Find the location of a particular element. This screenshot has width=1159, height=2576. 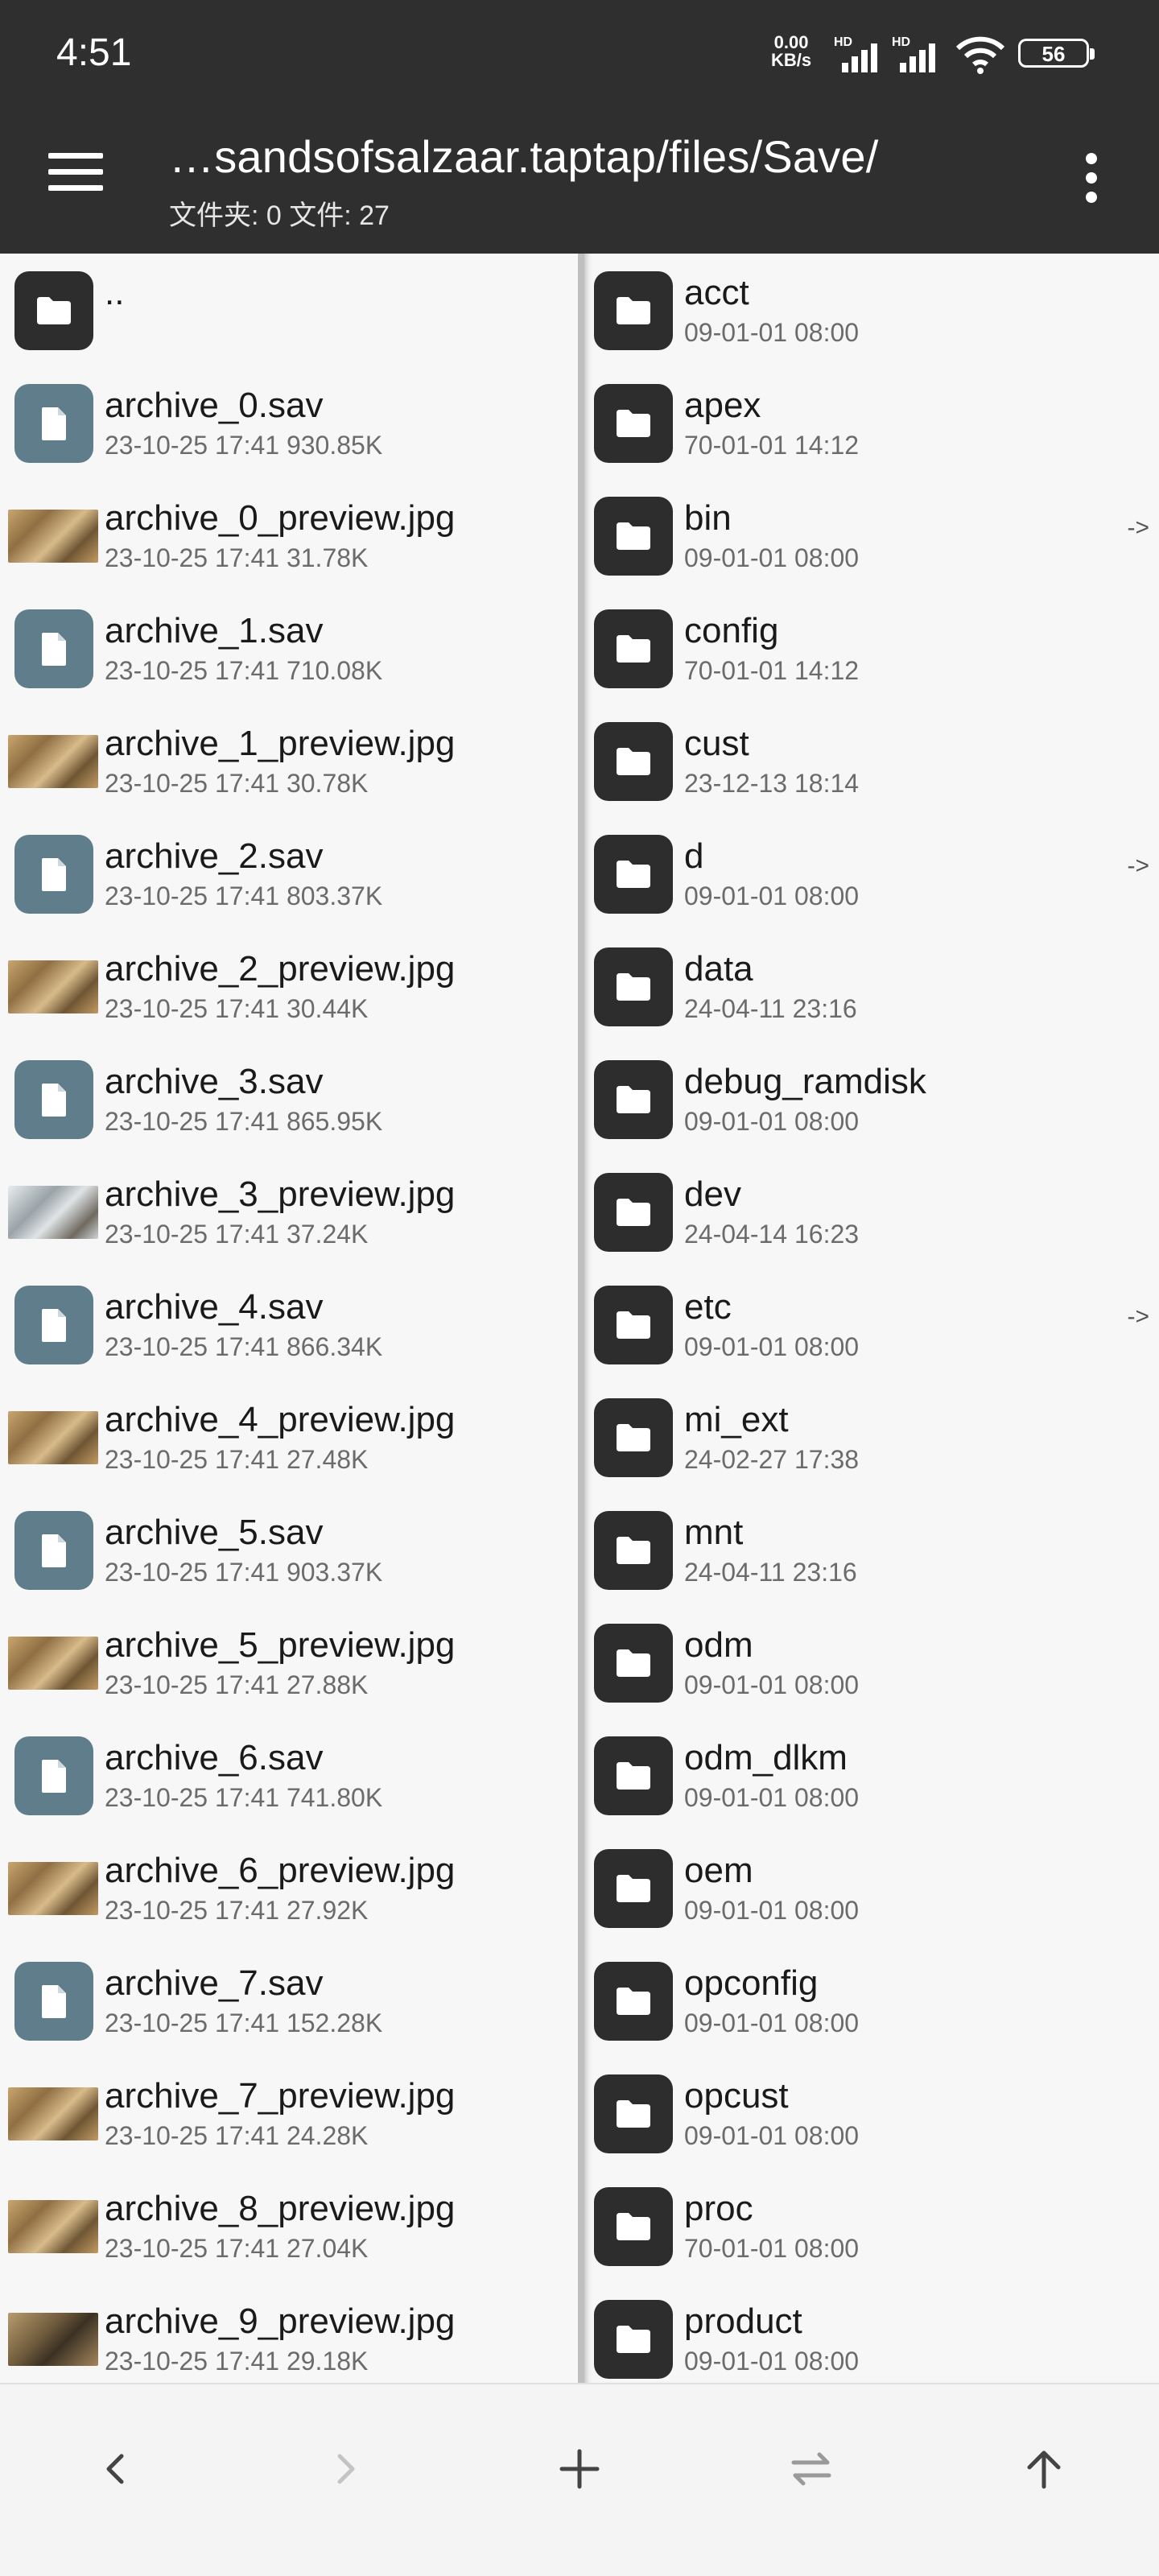

path-title: …sandsofsalzaar.taptap/files/Save/ is located at coordinates (524, 156).